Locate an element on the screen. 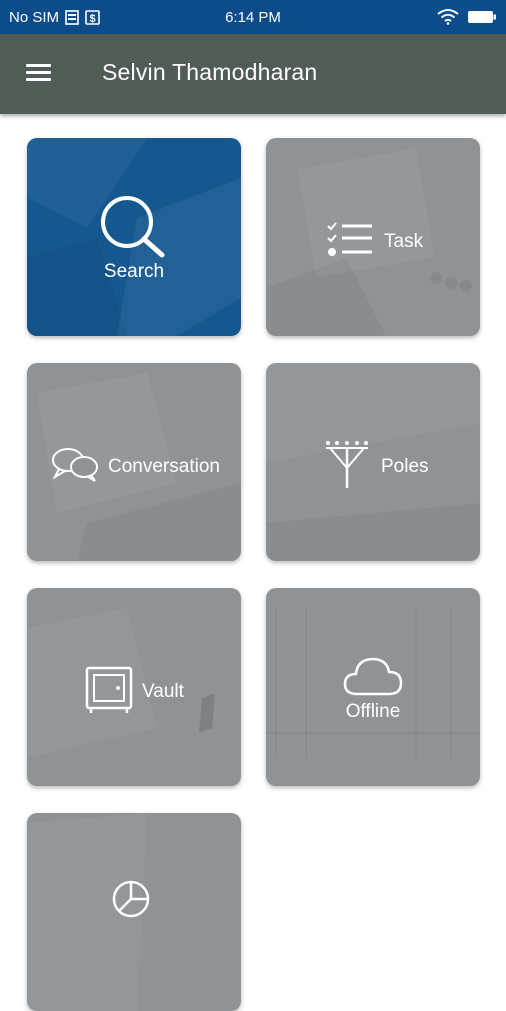 This screenshot has width=506, height=1011. search-tile: Search is located at coordinates (134, 237).